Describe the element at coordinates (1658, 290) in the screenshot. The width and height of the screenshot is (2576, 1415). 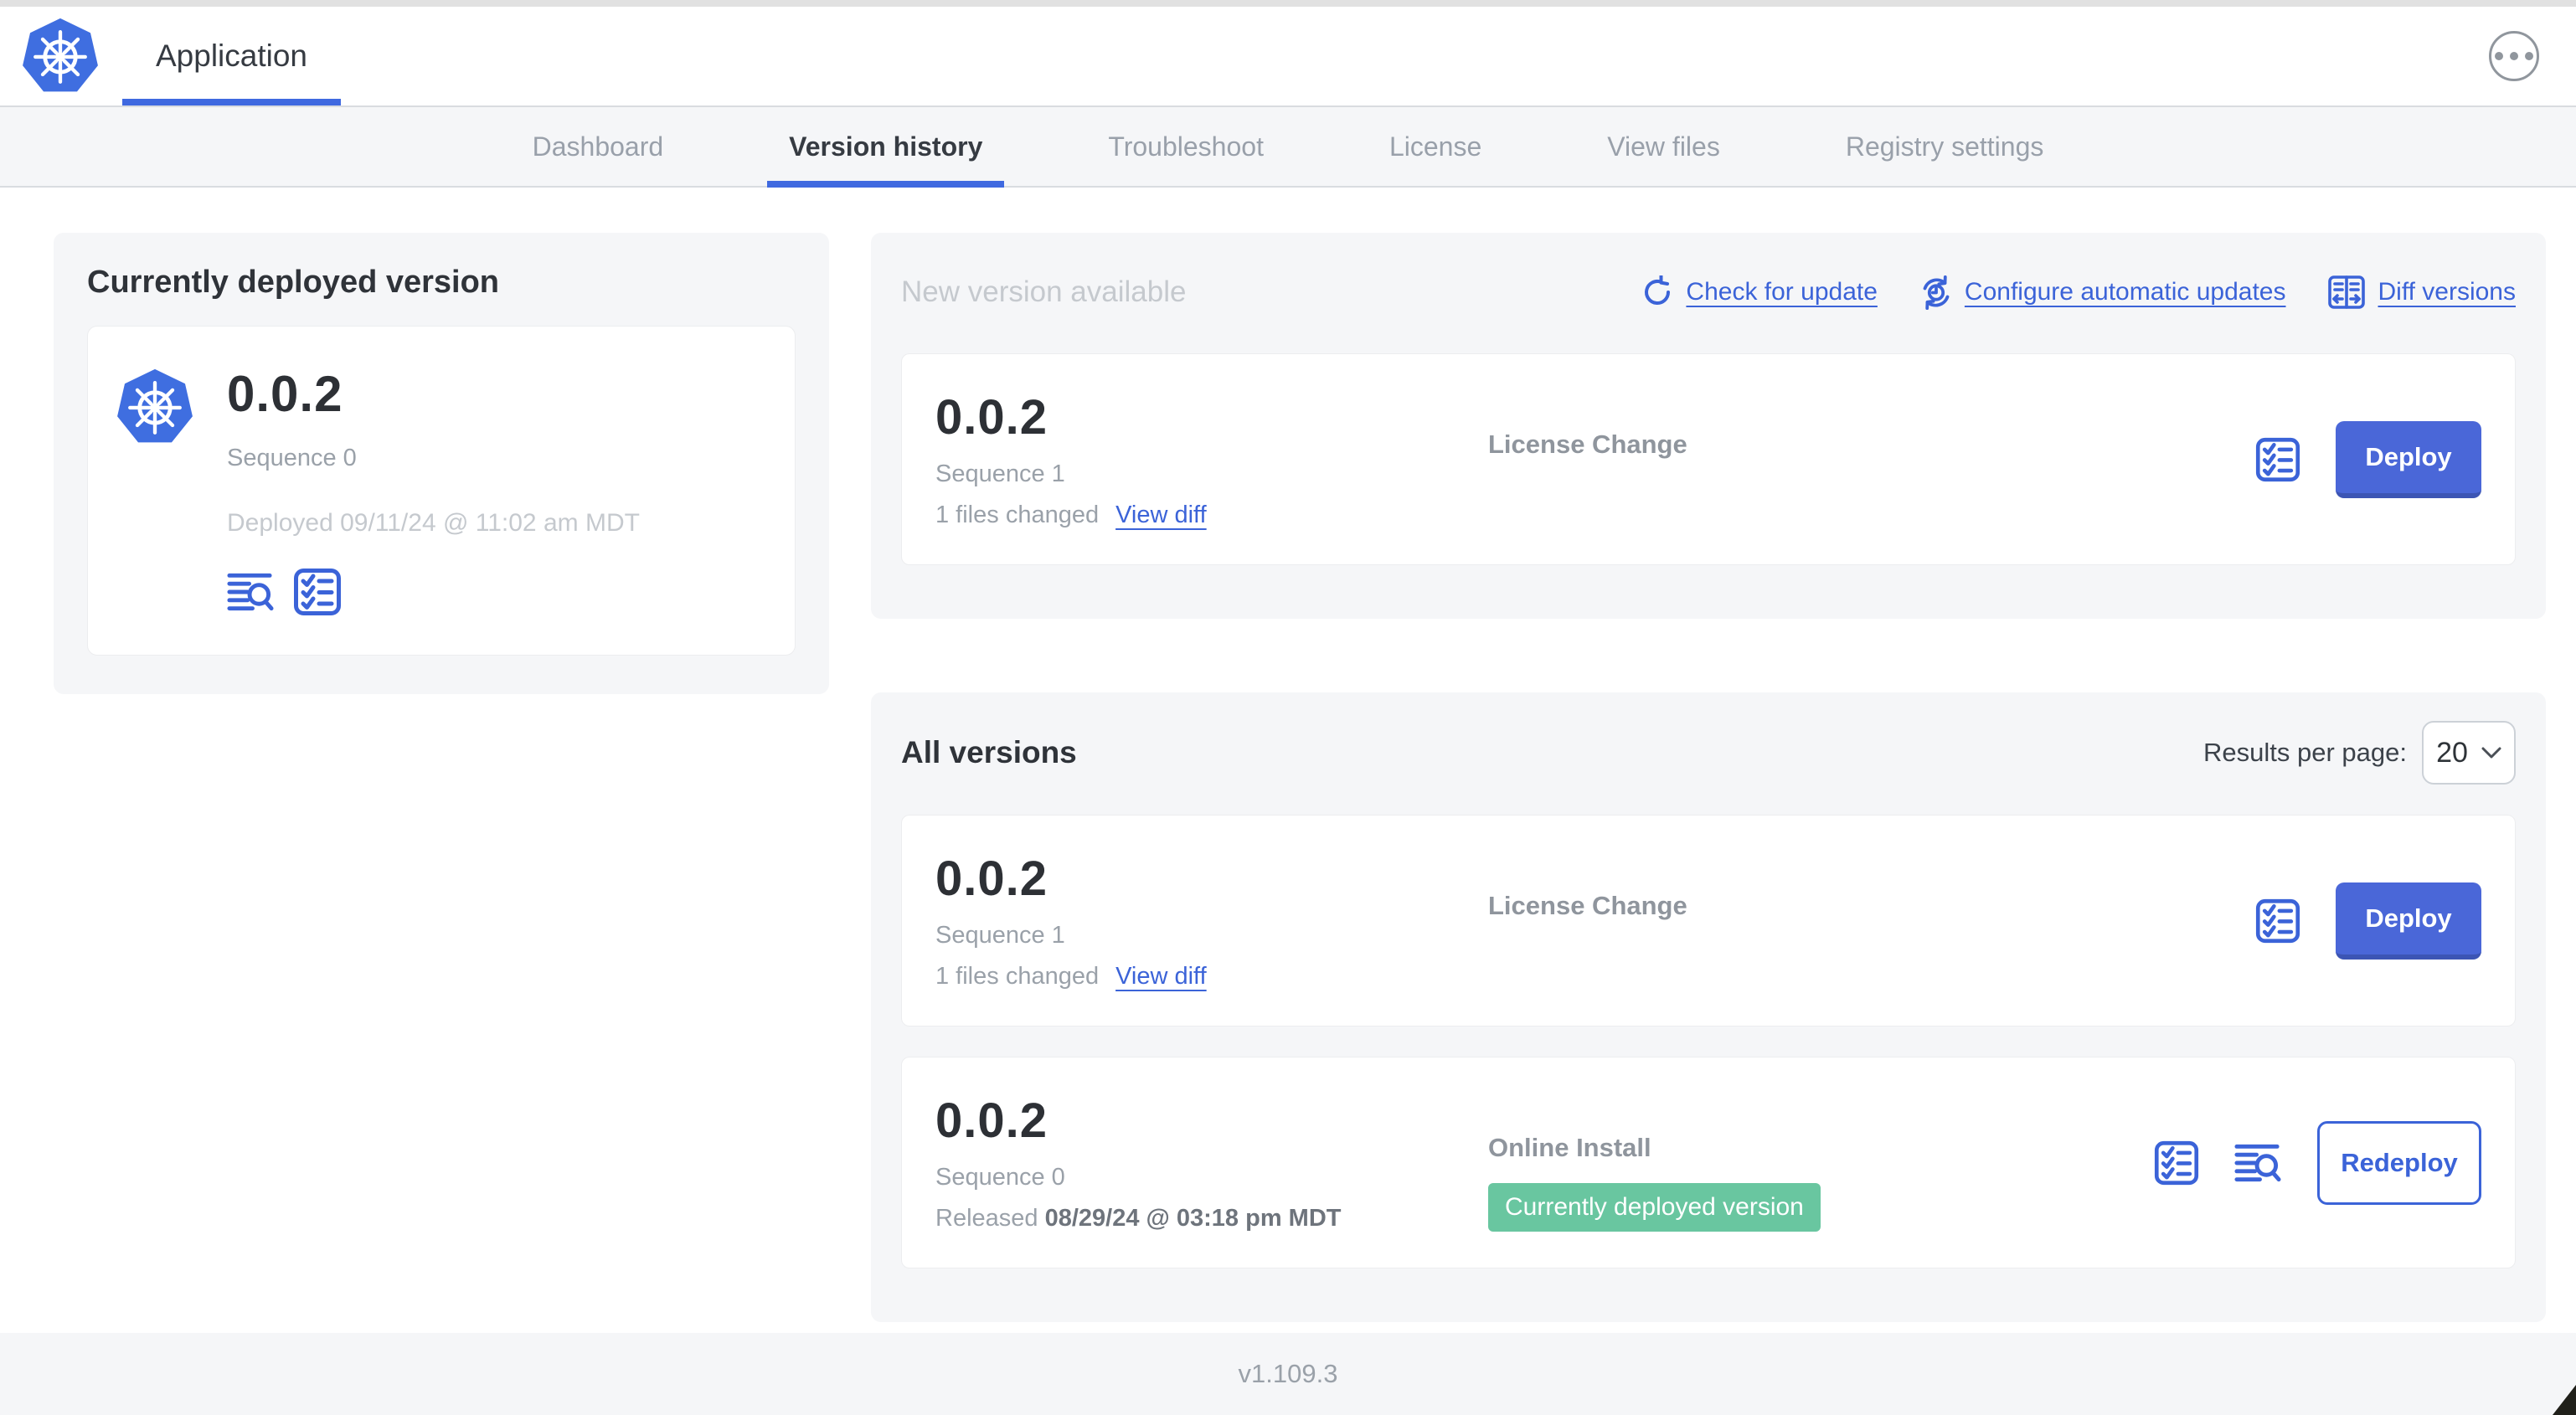
I see `refresh-icon` at that location.